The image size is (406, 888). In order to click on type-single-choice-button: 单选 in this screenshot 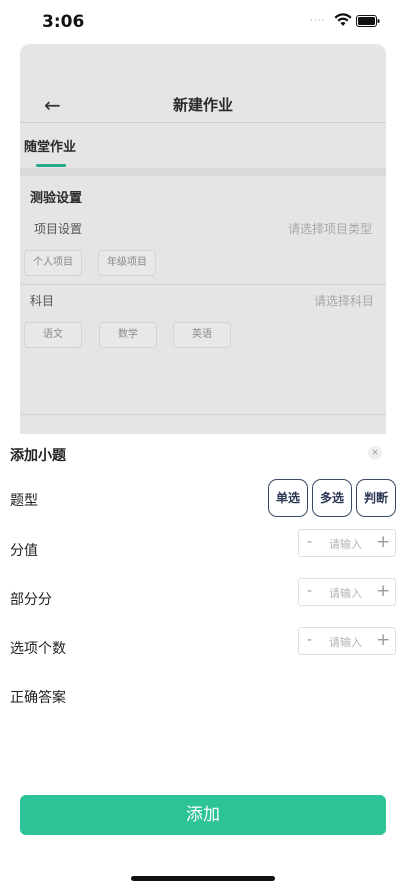, I will do `click(288, 498)`.